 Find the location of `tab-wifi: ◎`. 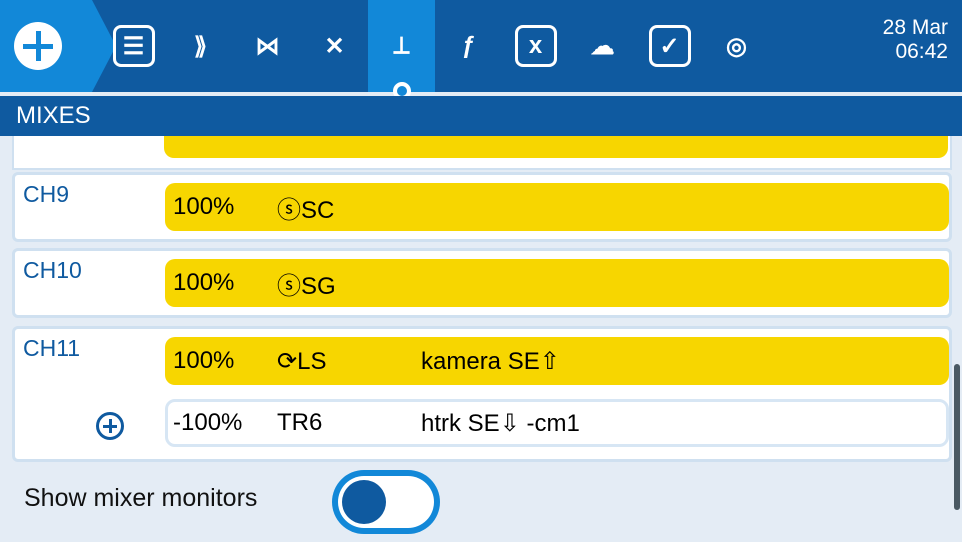

tab-wifi: ◎ is located at coordinates (736, 46).